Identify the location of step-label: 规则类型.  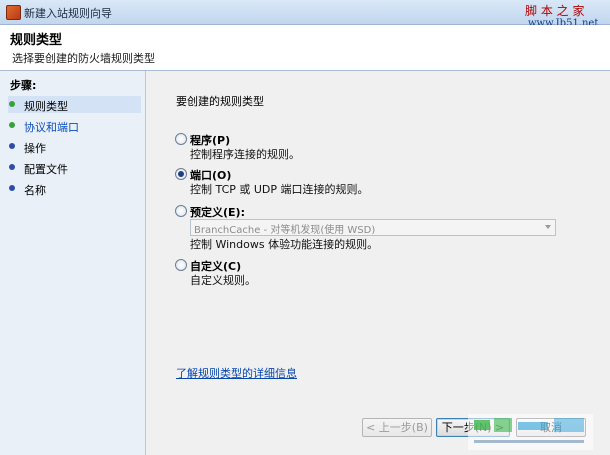
(46, 106).